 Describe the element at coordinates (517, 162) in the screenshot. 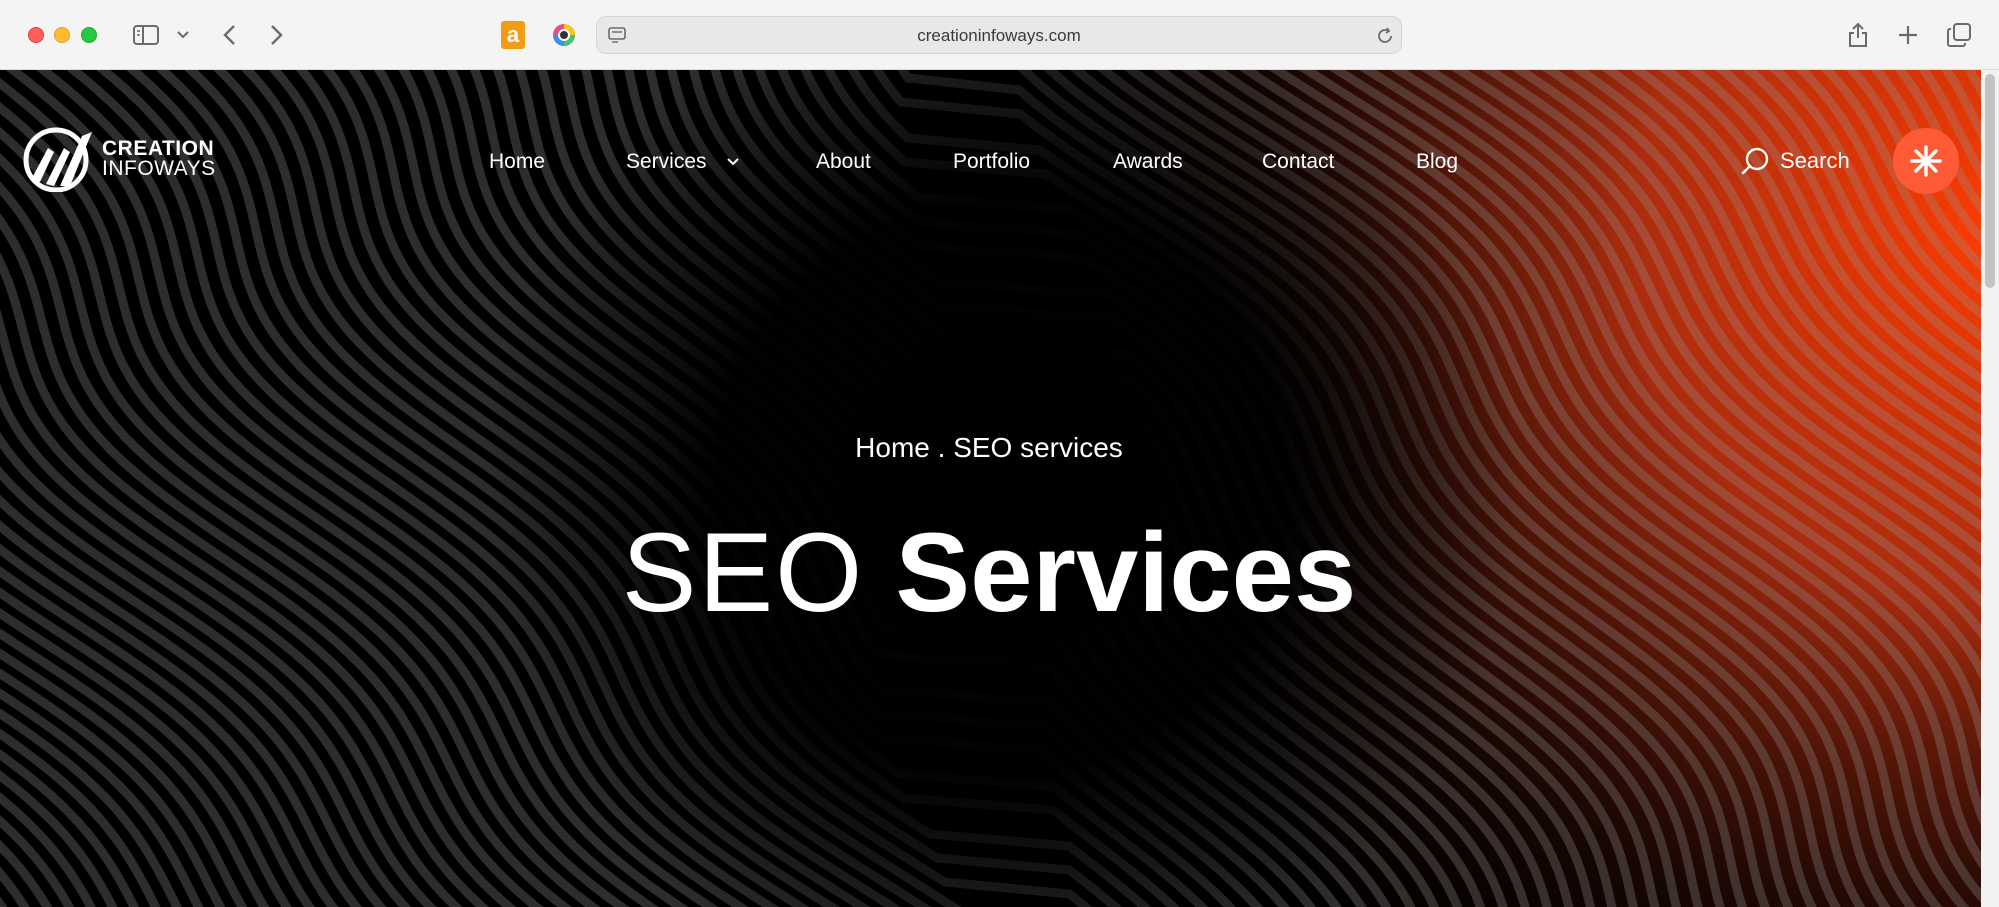

I see `nav-home: Home` at that location.